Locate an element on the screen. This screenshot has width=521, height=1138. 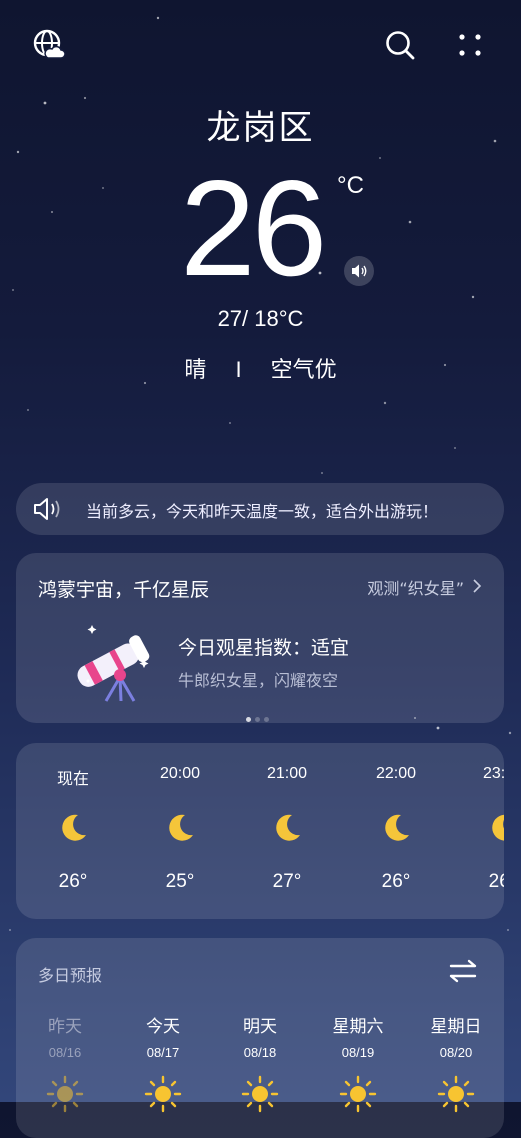
hour-item: 22:00 26° is located at coordinates (396, 829).